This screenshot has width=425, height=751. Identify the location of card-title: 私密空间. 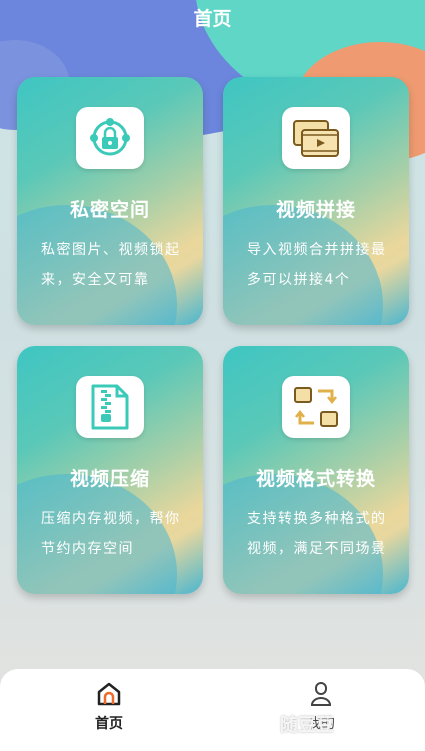
(109, 210).